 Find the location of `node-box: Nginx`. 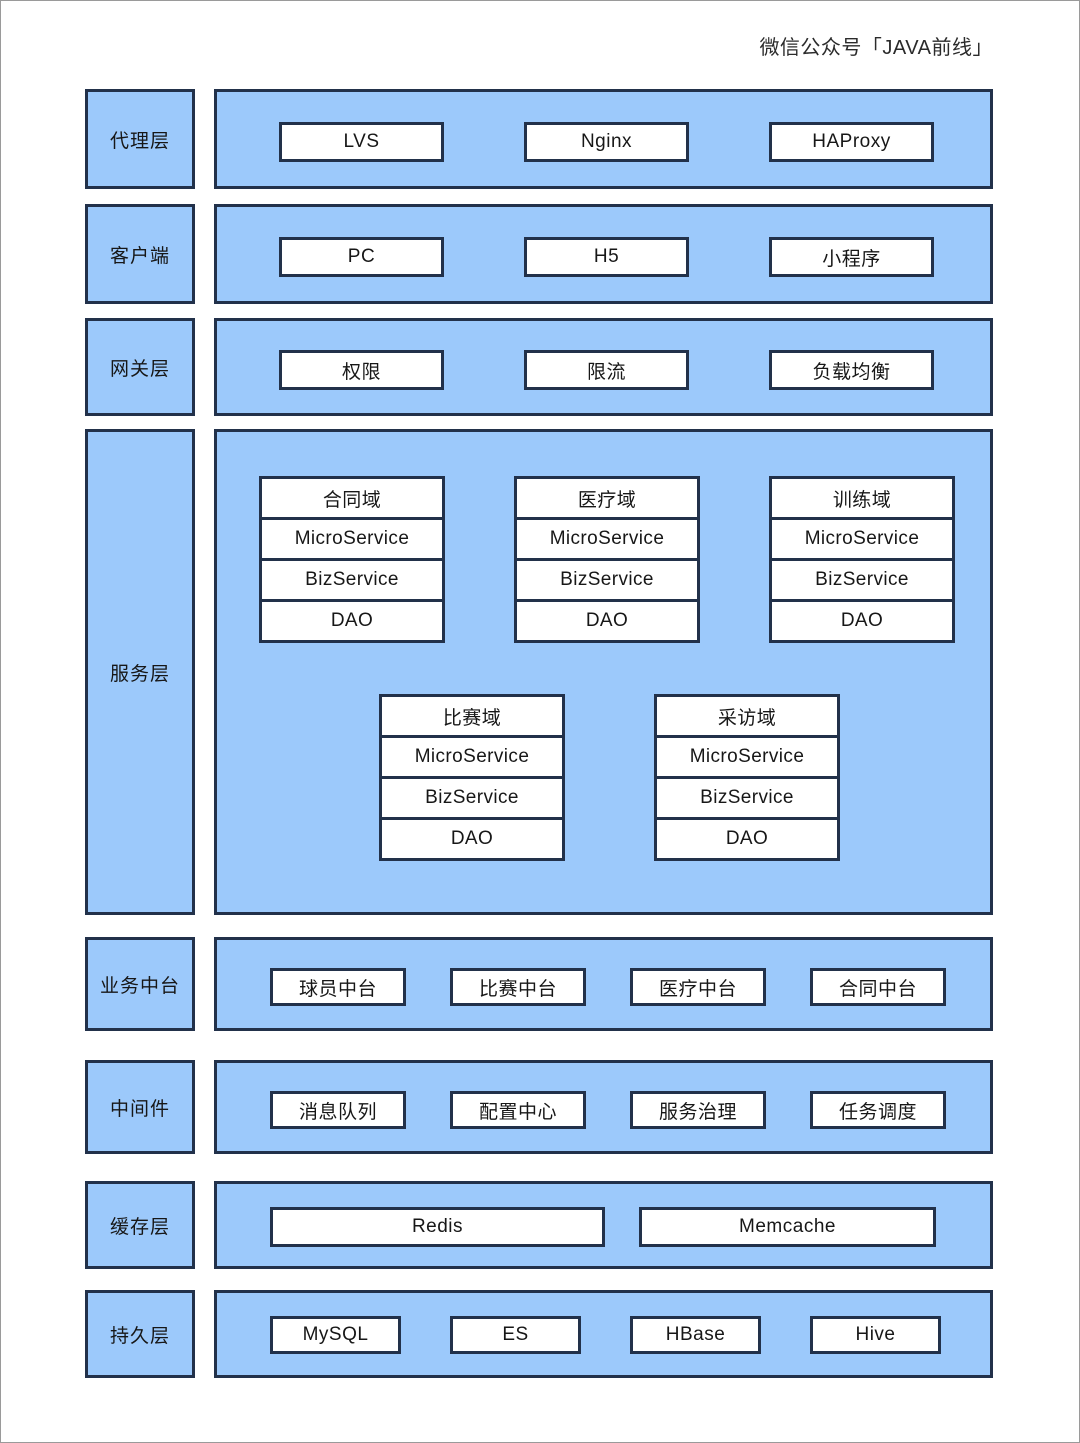

node-box: Nginx is located at coordinates (606, 142).